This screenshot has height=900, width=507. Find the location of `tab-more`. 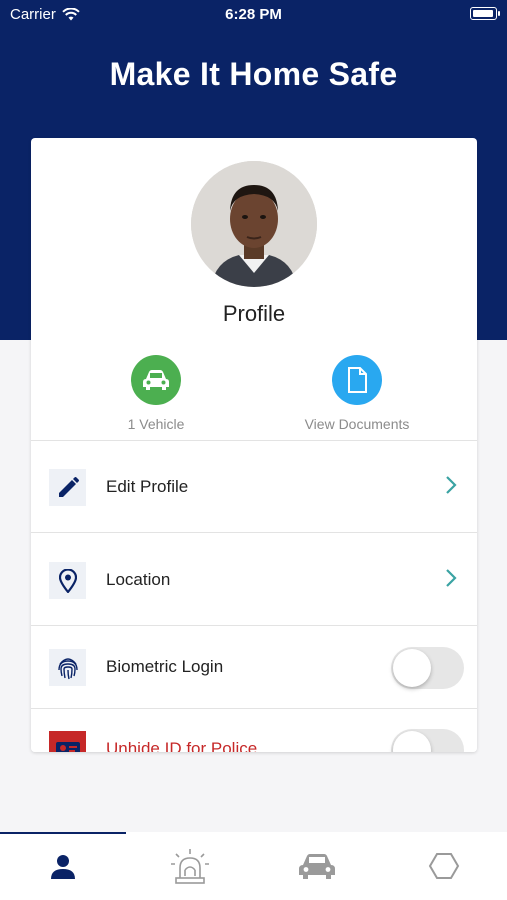

tab-more is located at coordinates (444, 866).